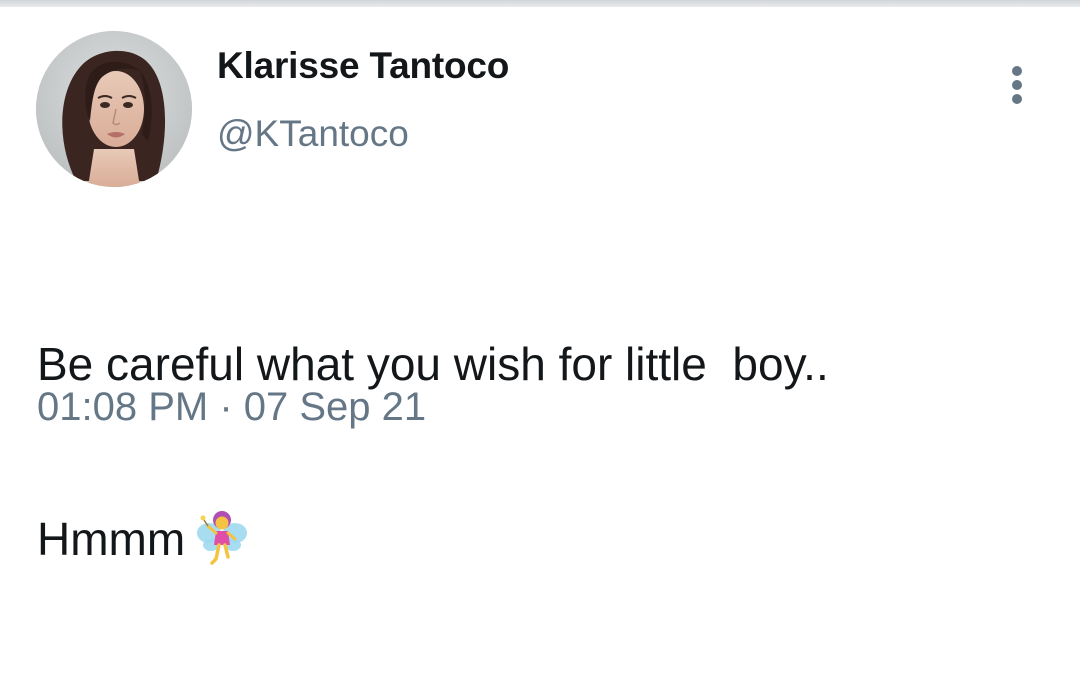  I want to click on avatar, so click(114, 109).